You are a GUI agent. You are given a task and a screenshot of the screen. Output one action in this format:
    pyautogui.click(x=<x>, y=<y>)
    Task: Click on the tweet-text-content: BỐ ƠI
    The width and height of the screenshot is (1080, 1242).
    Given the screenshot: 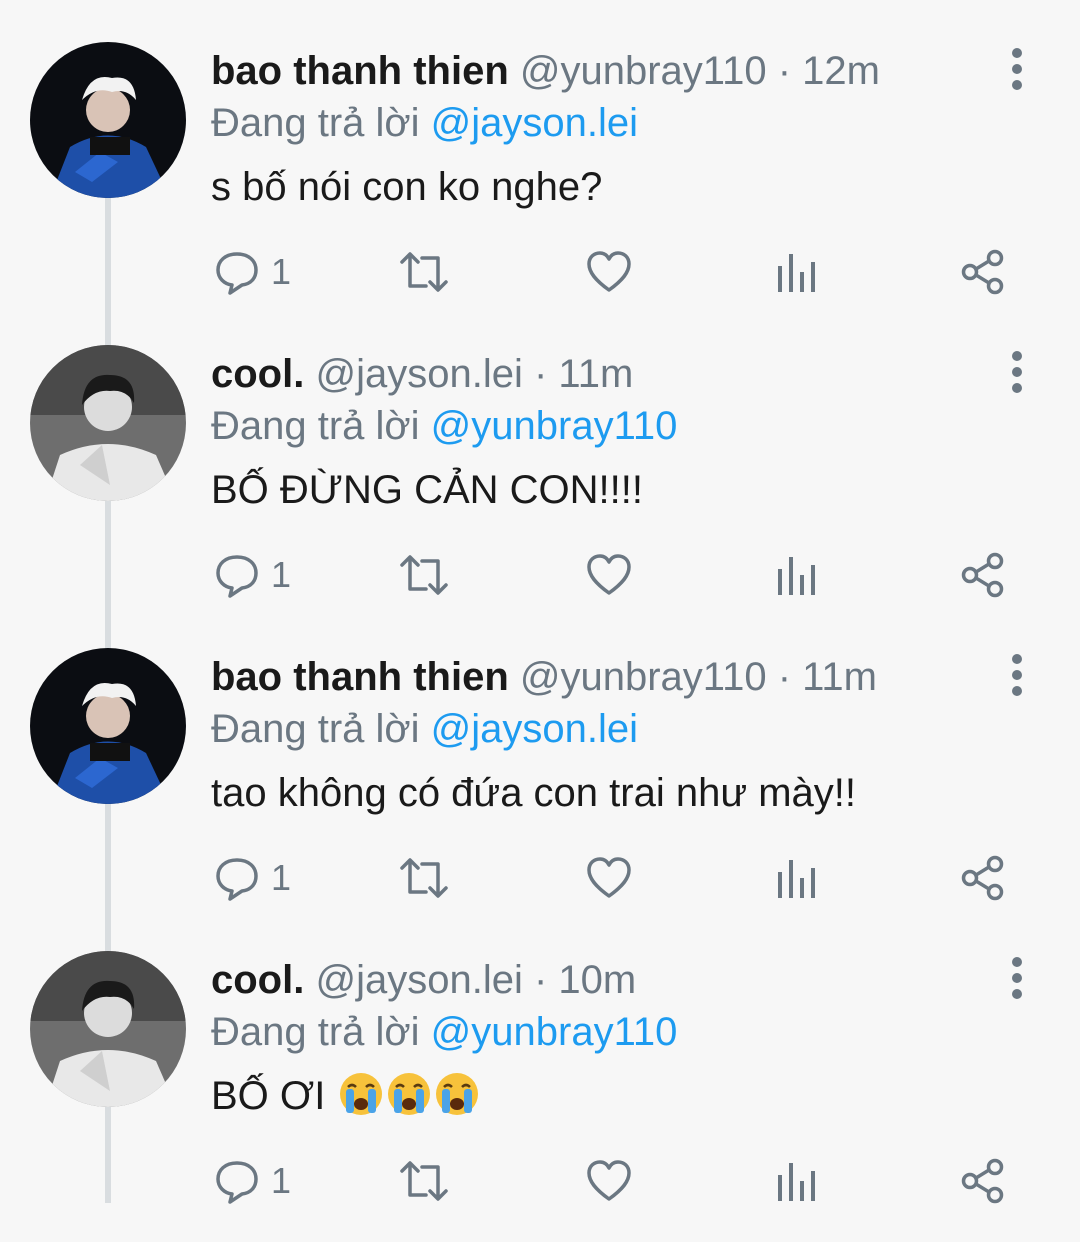 What is the action you would take?
    pyautogui.click(x=268, y=1096)
    